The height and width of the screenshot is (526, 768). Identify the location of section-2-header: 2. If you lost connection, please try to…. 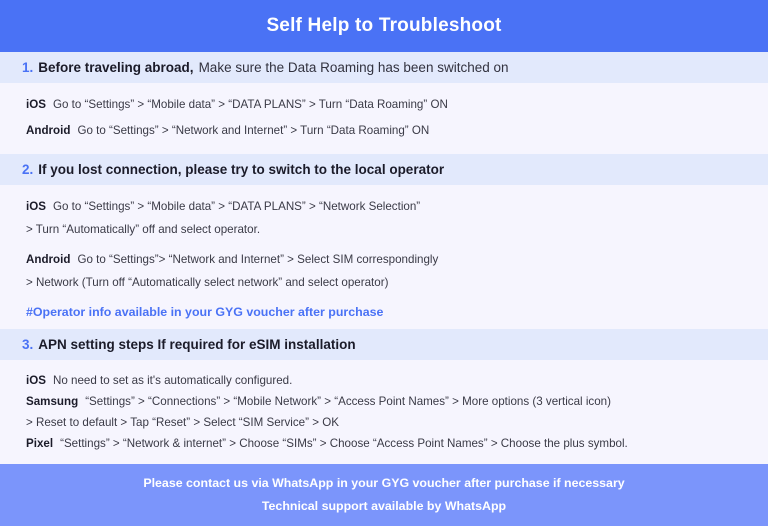
(384, 169).